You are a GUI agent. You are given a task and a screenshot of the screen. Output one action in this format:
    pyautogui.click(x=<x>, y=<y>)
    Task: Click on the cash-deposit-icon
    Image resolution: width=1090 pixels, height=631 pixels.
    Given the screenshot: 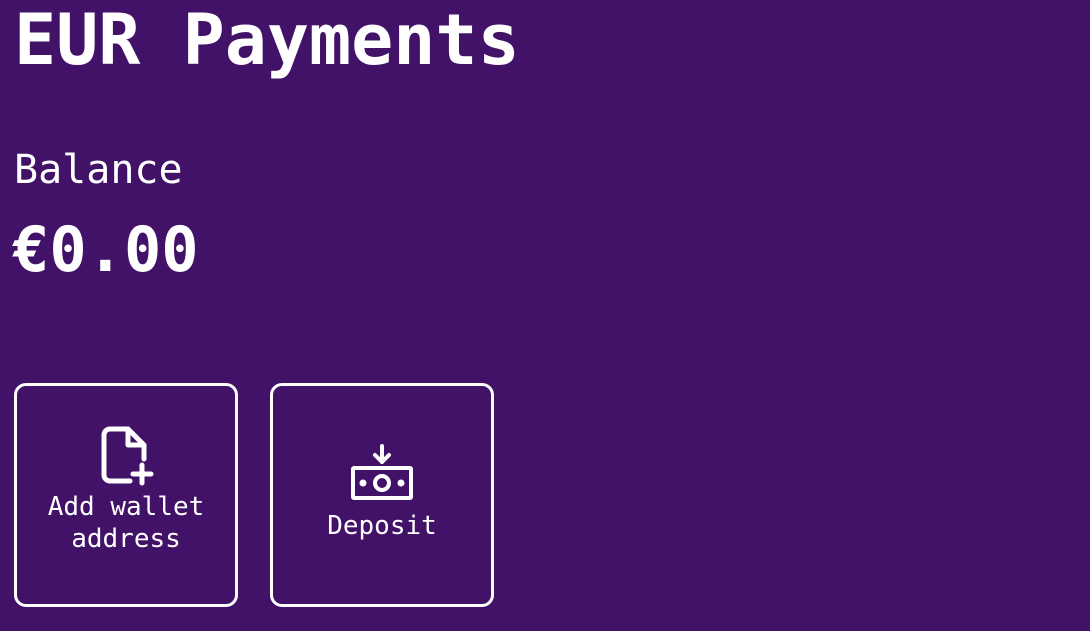 What is the action you would take?
    pyautogui.click(x=382, y=472)
    